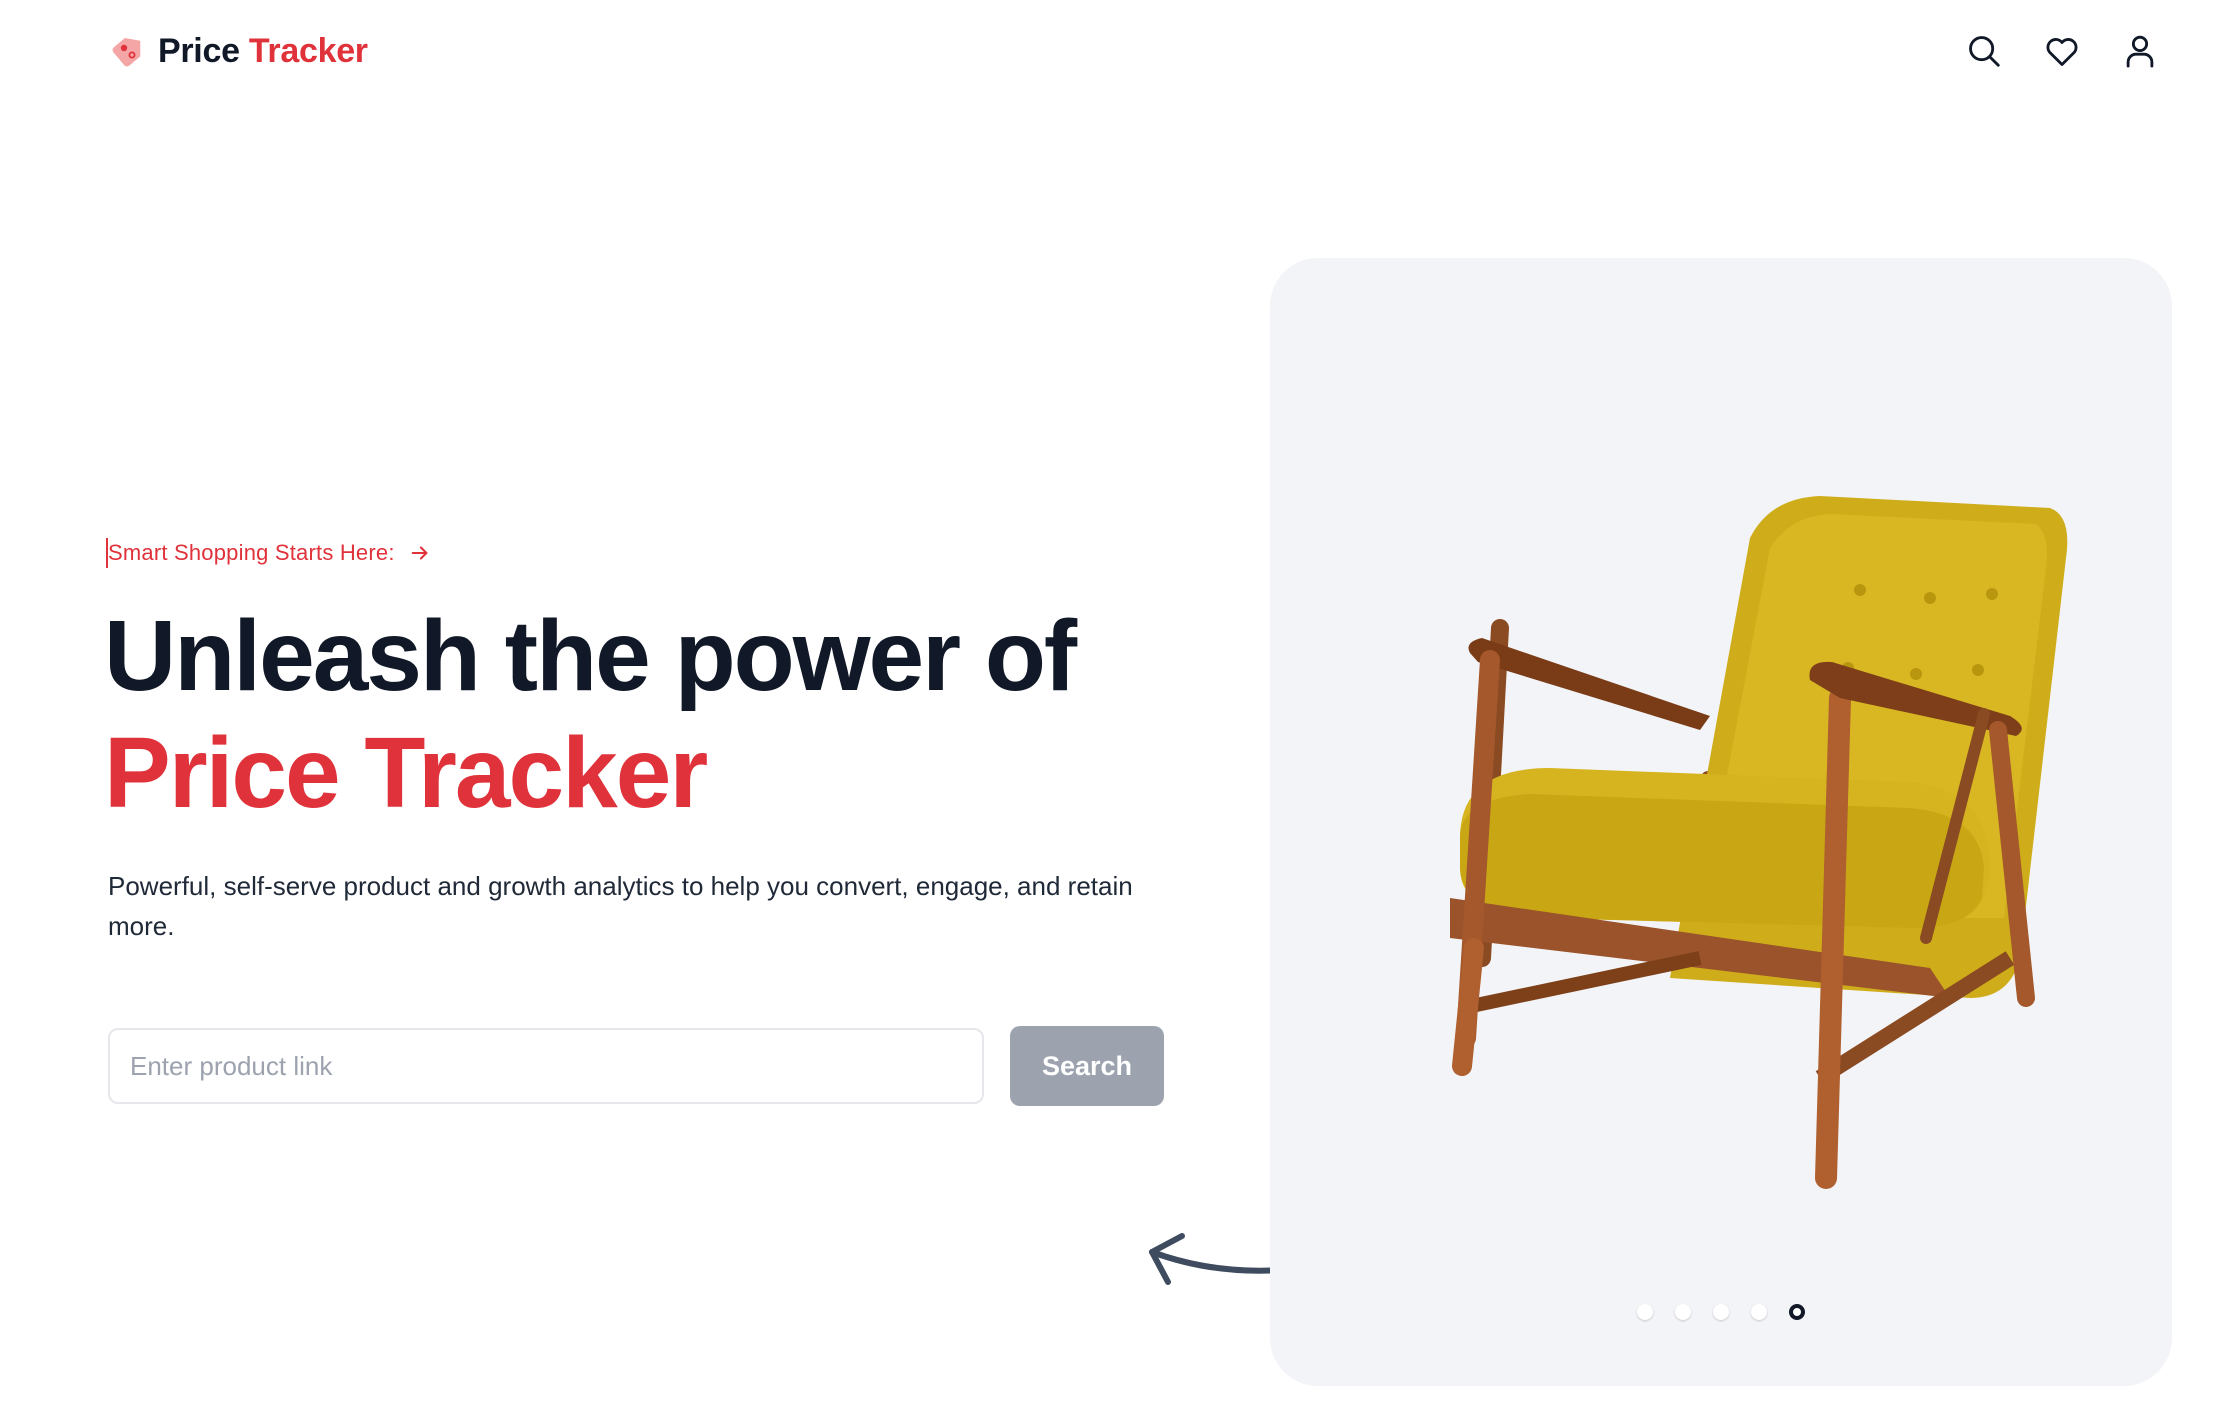 This screenshot has height=1425, width=2213. What do you see at coordinates (199, 50) in the screenshot?
I see `brand-name-part1: Price` at bounding box center [199, 50].